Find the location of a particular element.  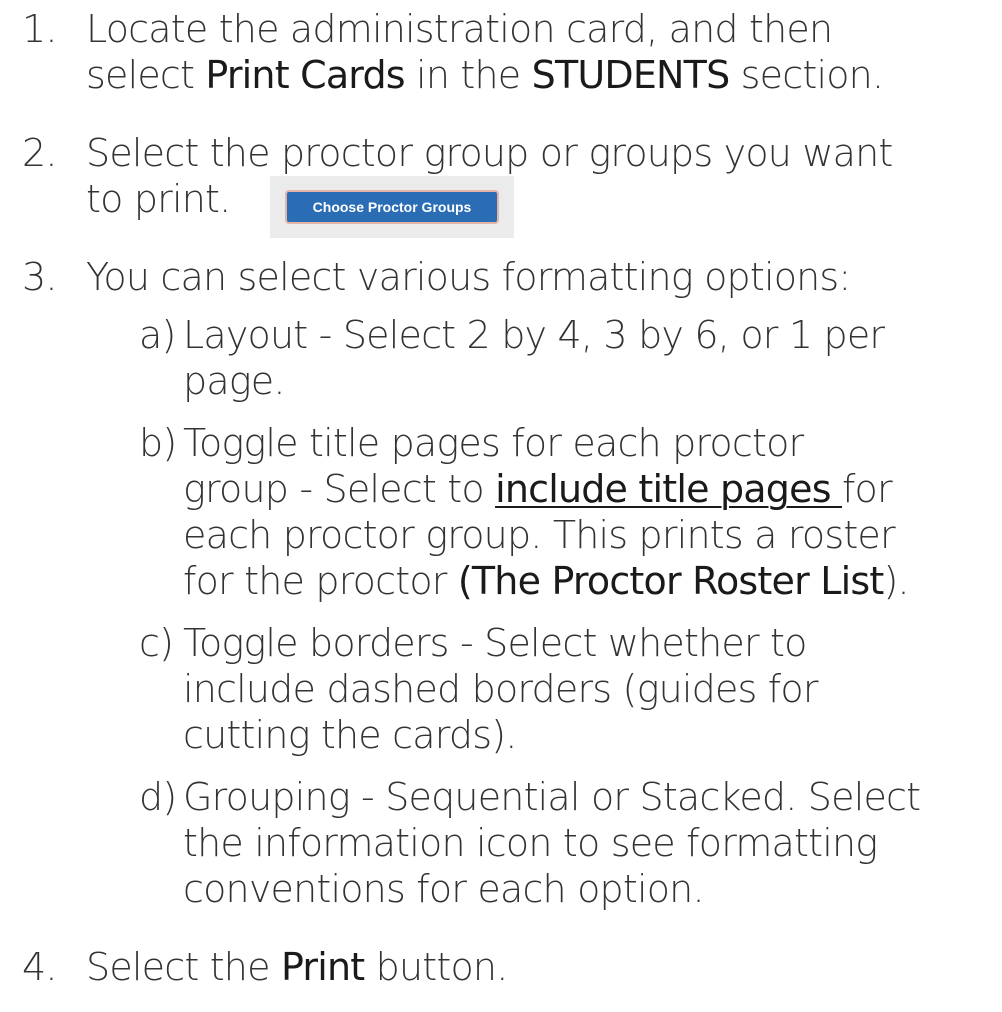

text-run: ). is located at coordinates (896, 581).